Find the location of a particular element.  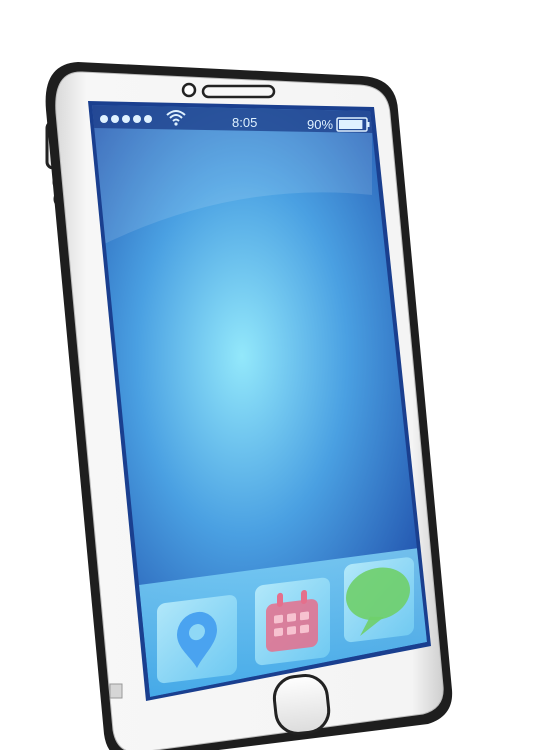

status-time: 8:05 is located at coordinates (244, 122).